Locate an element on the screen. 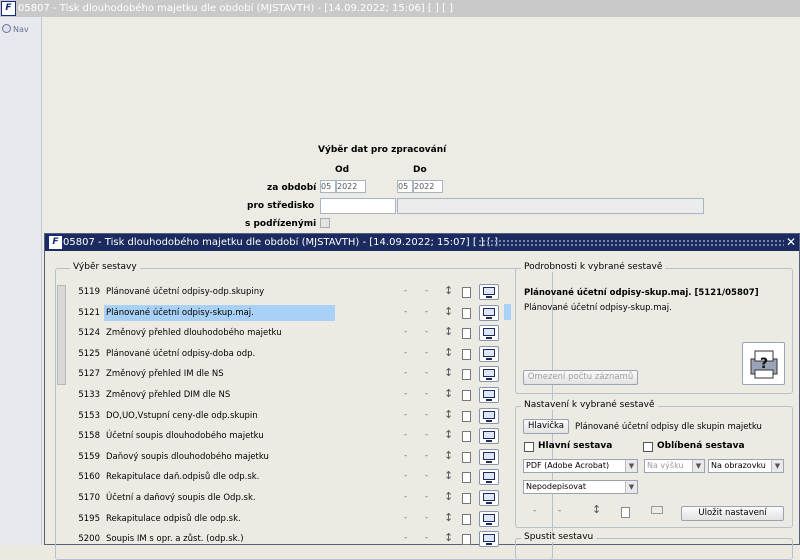 This screenshot has width=800, height=560. center-name-field is located at coordinates (550, 206).